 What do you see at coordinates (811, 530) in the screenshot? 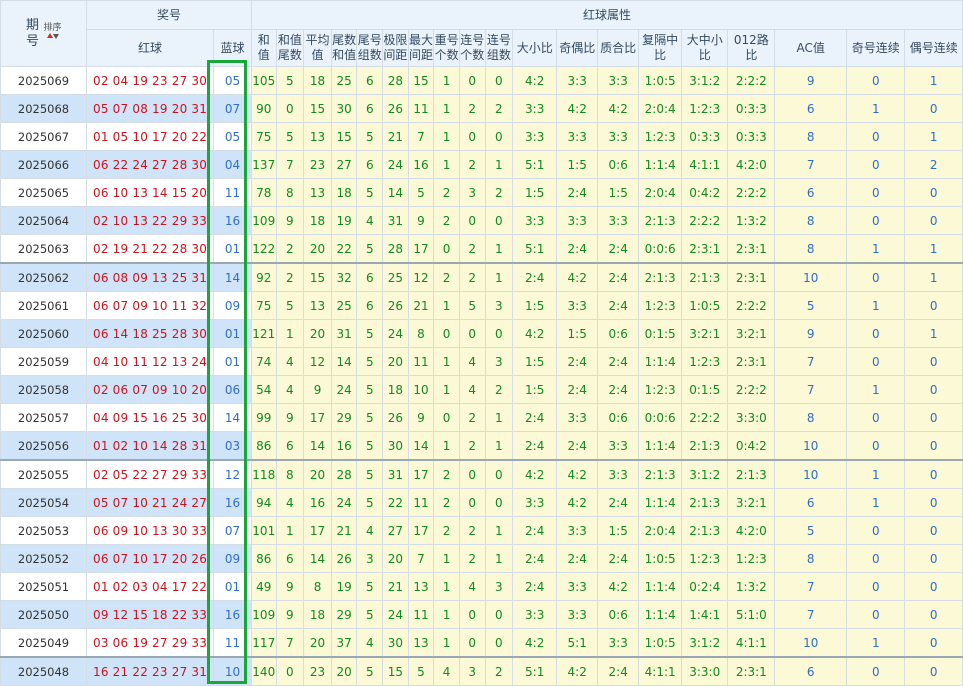
I see `attr-cell-16: 5` at bounding box center [811, 530].